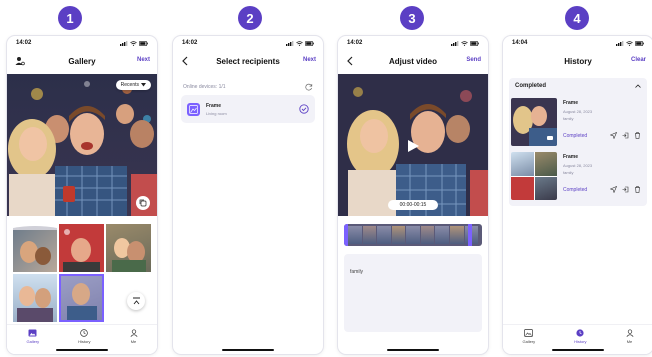 Image resolution: width=652 pixels, height=357 pixels. Describe the element at coordinates (193, 109) in the screenshot. I see `frame-device-icon` at that location.